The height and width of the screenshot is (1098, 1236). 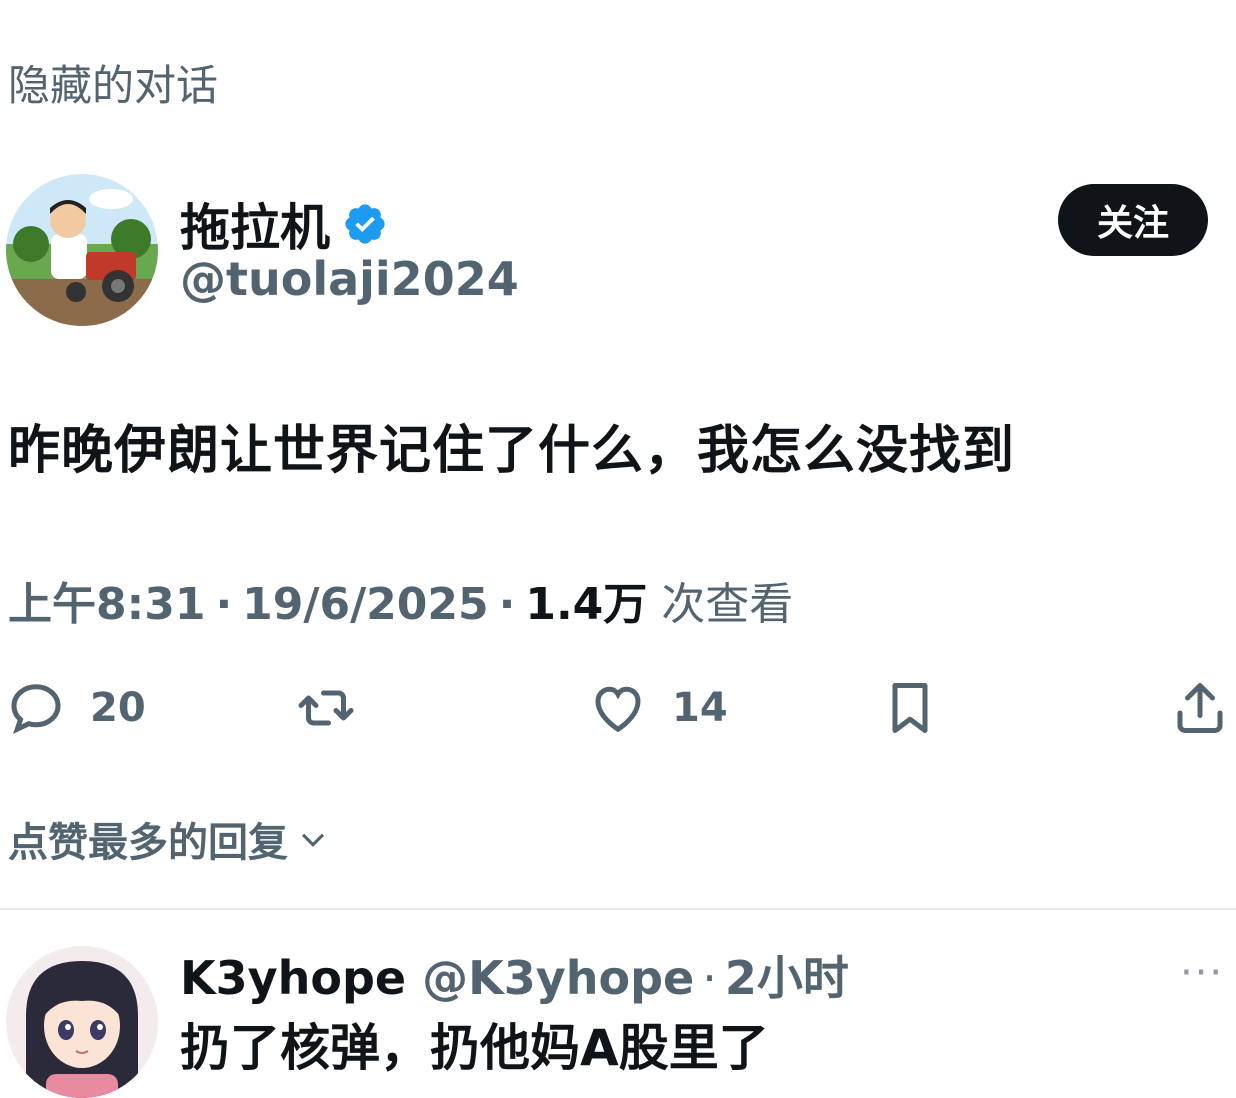 What do you see at coordinates (255, 228) in the screenshot?
I see `author-name-text: 拖拉机` at bounding box center [255, 228].